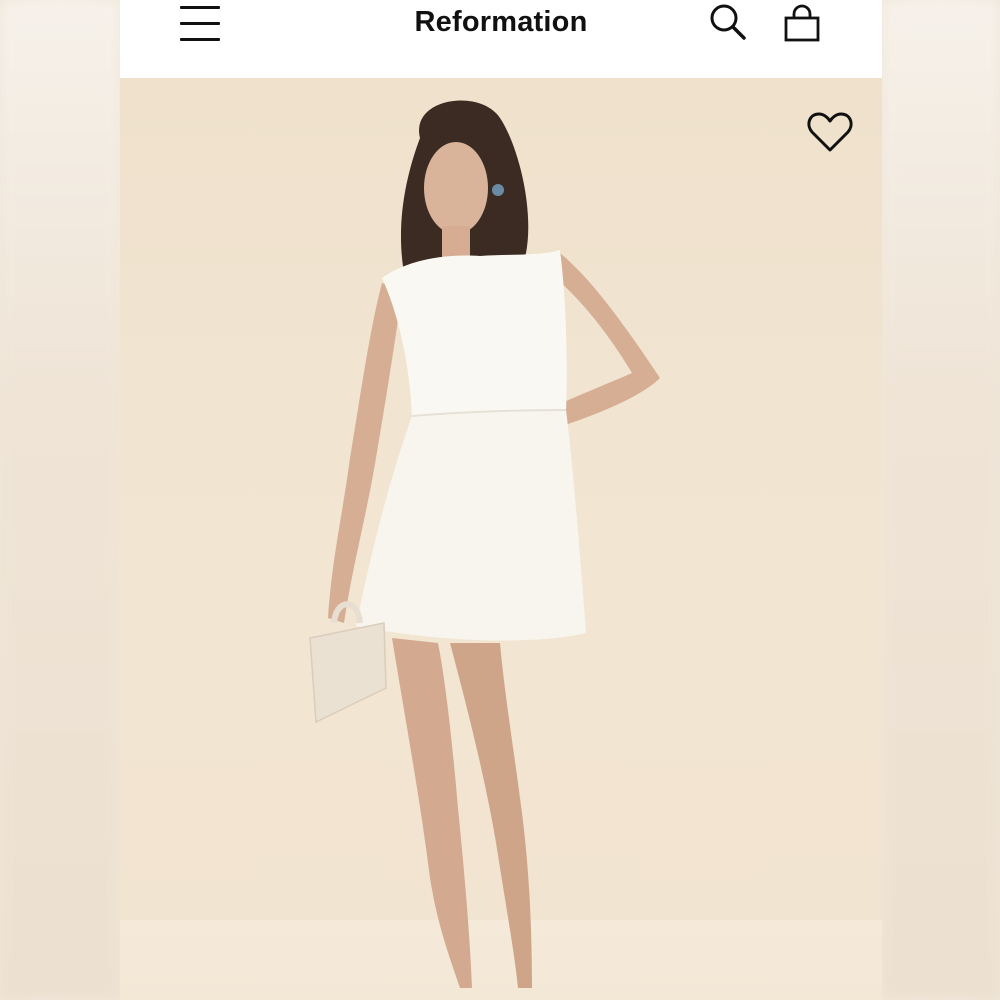 This screenshot has width=1000, height=1000. Describe the element at coordinates (501, 22) in the screenshot. I see `brand-logo: Reformation` at that location.